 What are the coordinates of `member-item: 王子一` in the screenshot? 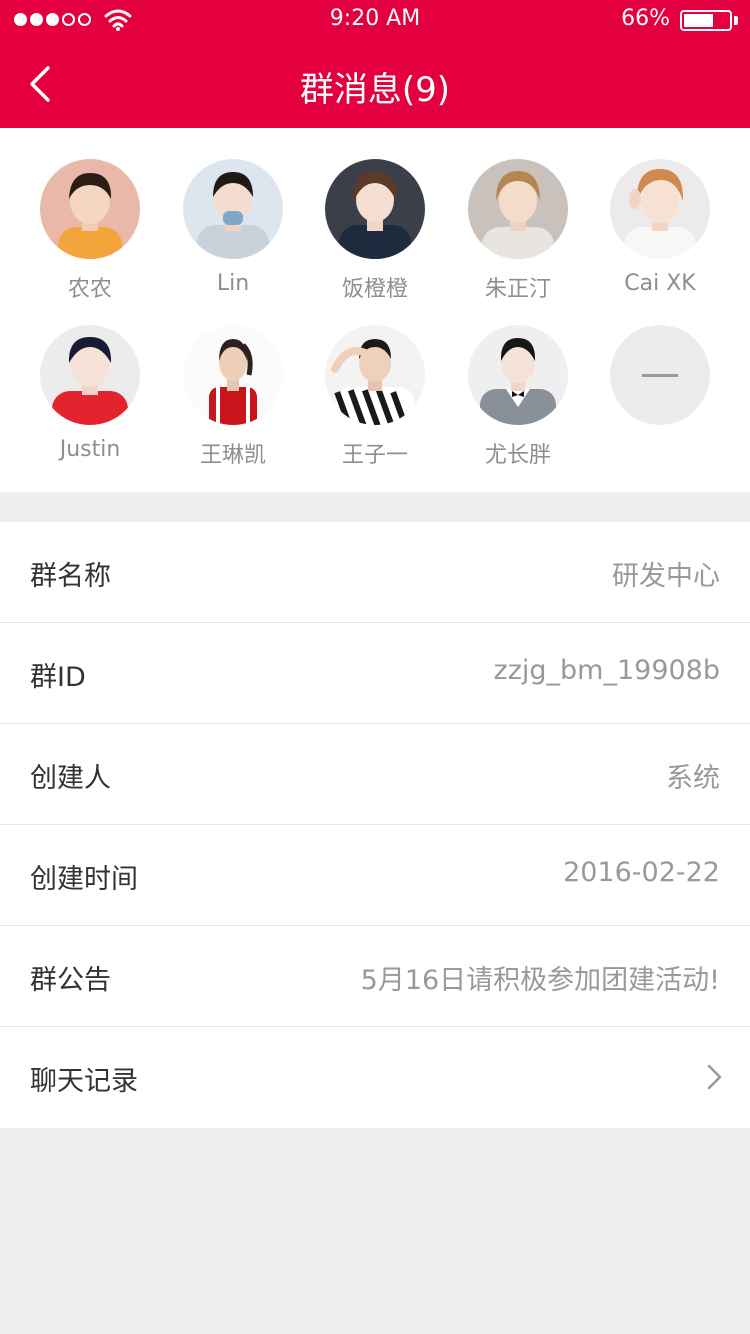 It's located at (375, 397).